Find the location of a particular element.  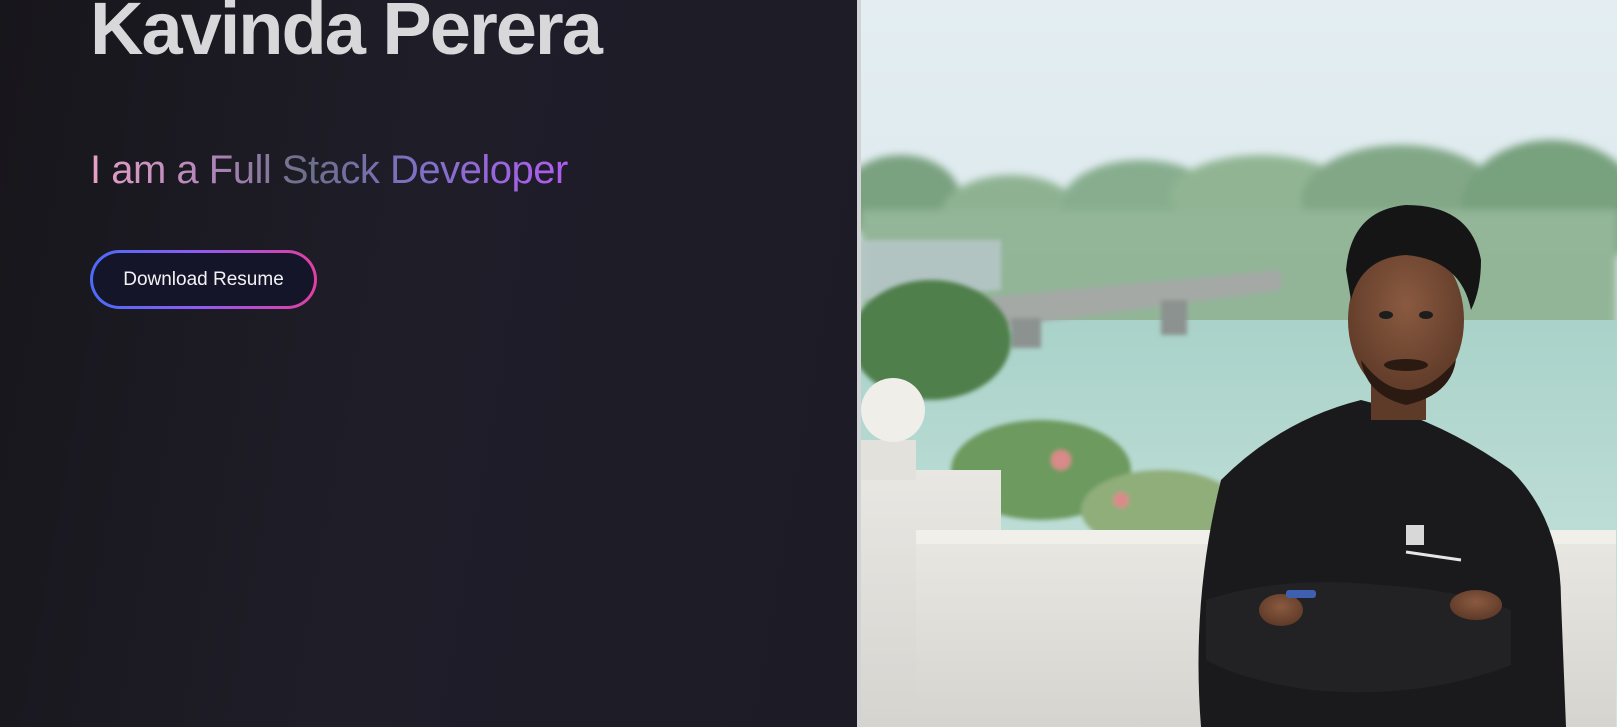

download-resume-button: Download Resume is located at coordinates (203, 279).